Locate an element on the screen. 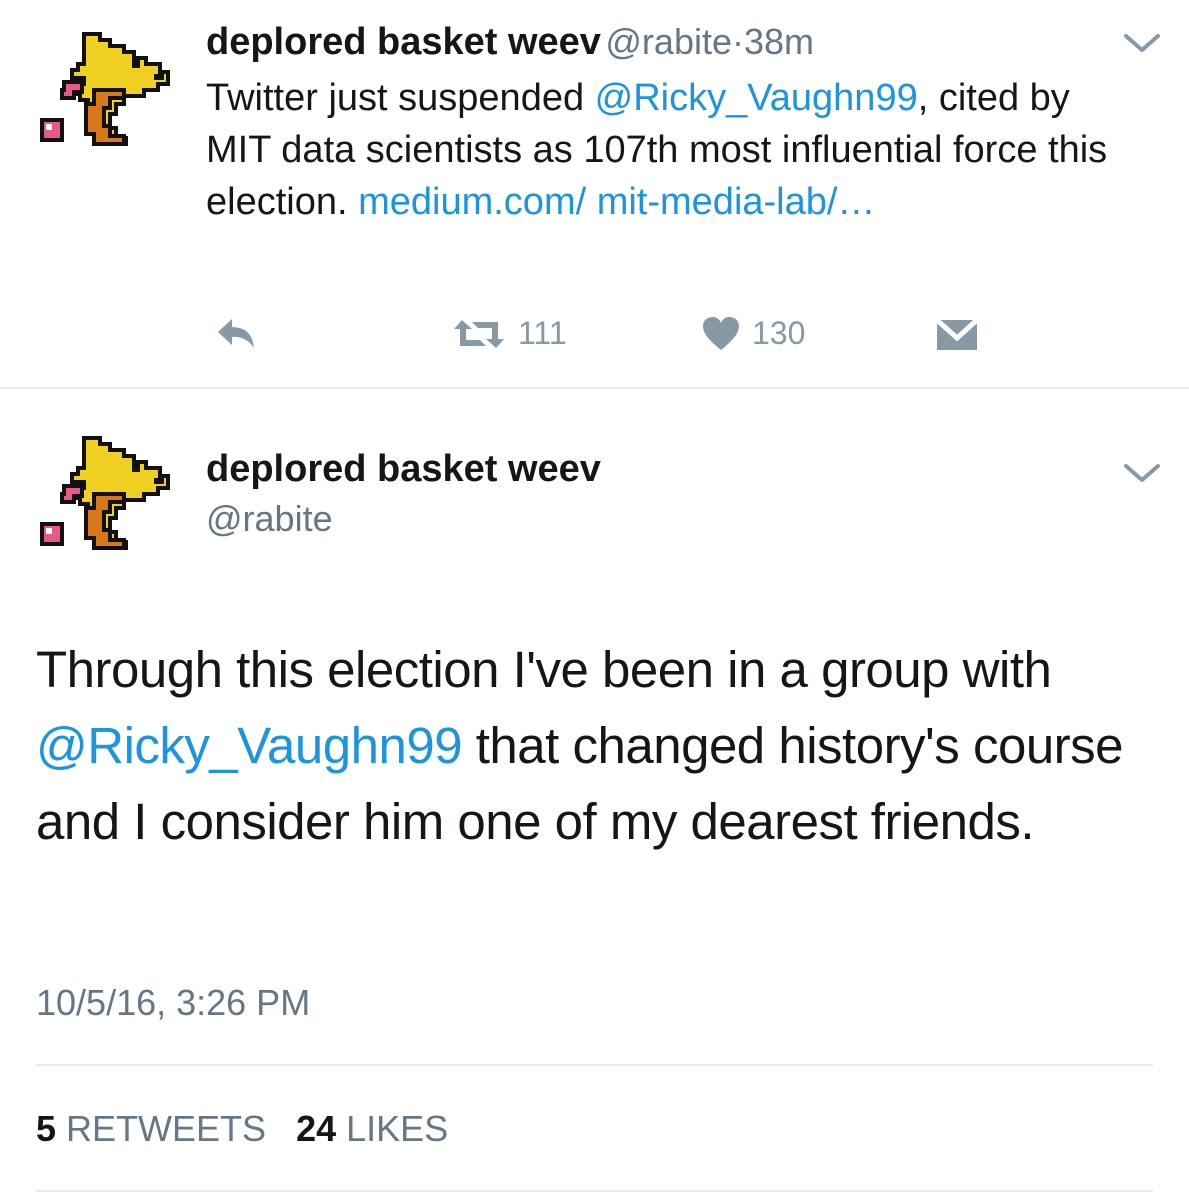 This screenshot has width=1189, height=1200. engagement-stats: 5 RETWEETS 24 LIKES is located at coordinates (242, 1129).